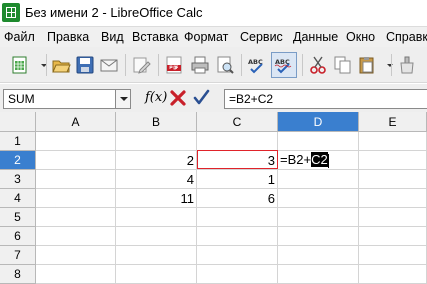 The height and width of the screenshot is (284, 427). I want to click on column-header-c: C, so click(237, 122).